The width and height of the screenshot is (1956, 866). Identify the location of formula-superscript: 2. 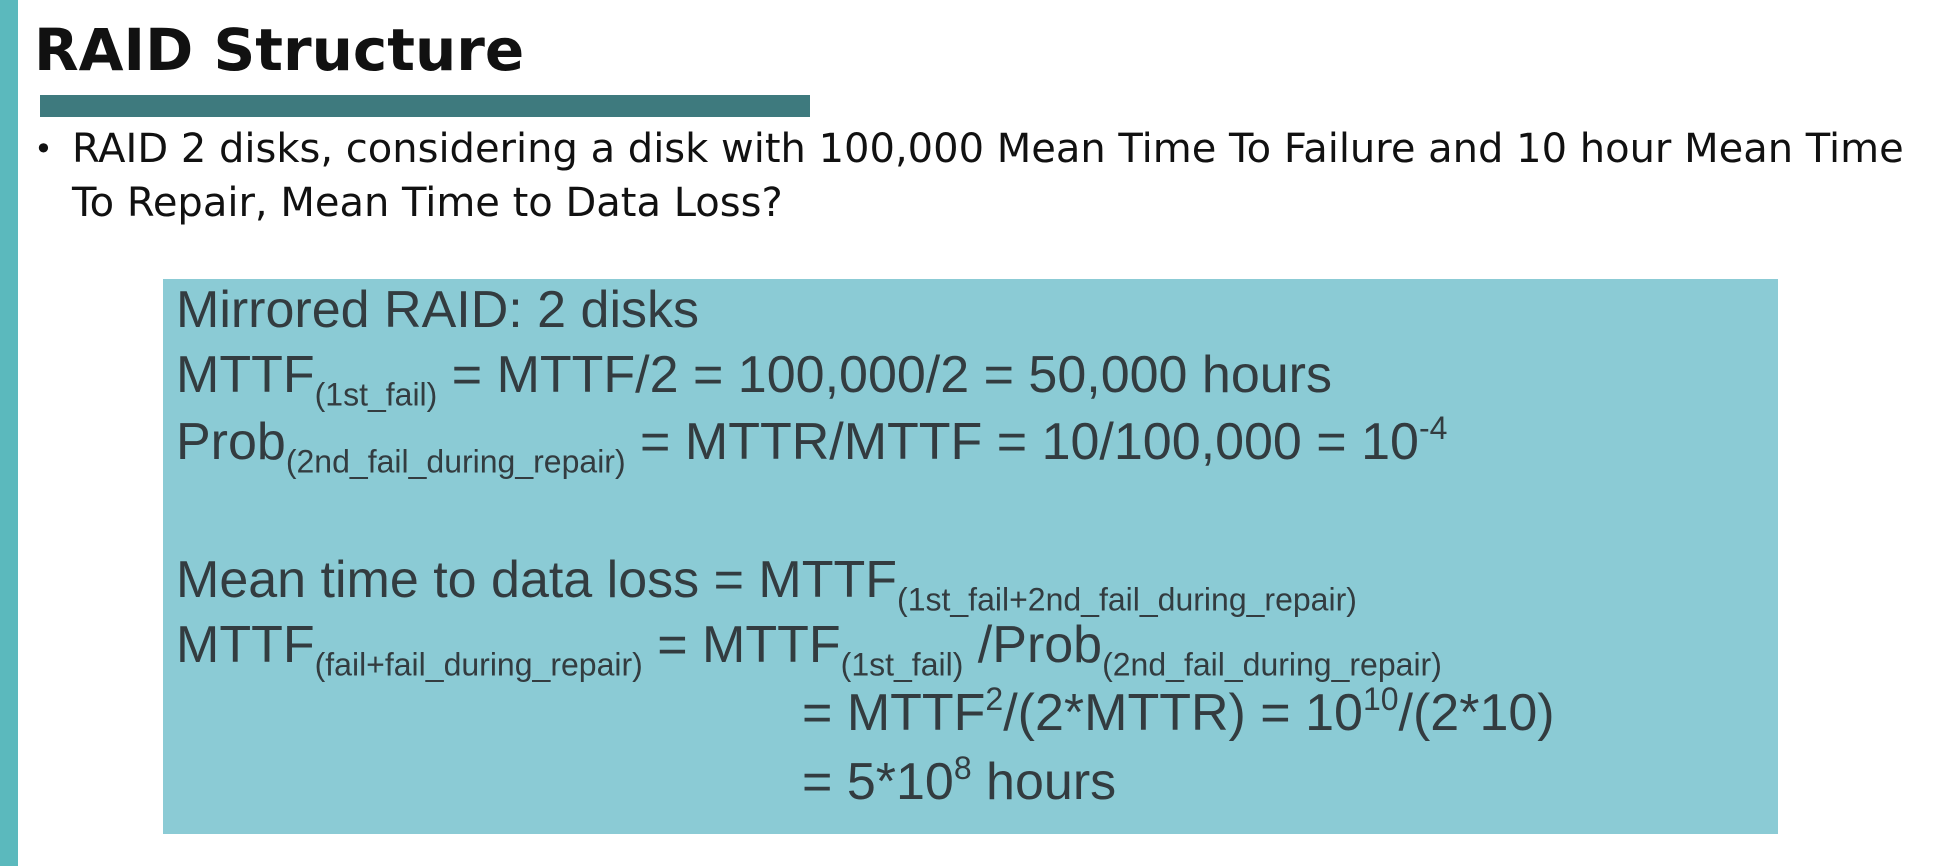
(994, 699).